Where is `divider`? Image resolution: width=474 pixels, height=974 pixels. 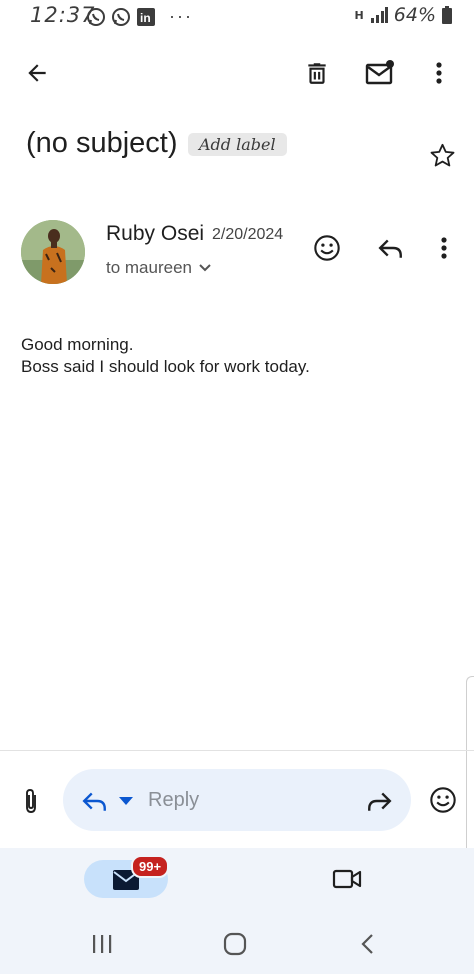
divider is located at coordinates (237, 750).